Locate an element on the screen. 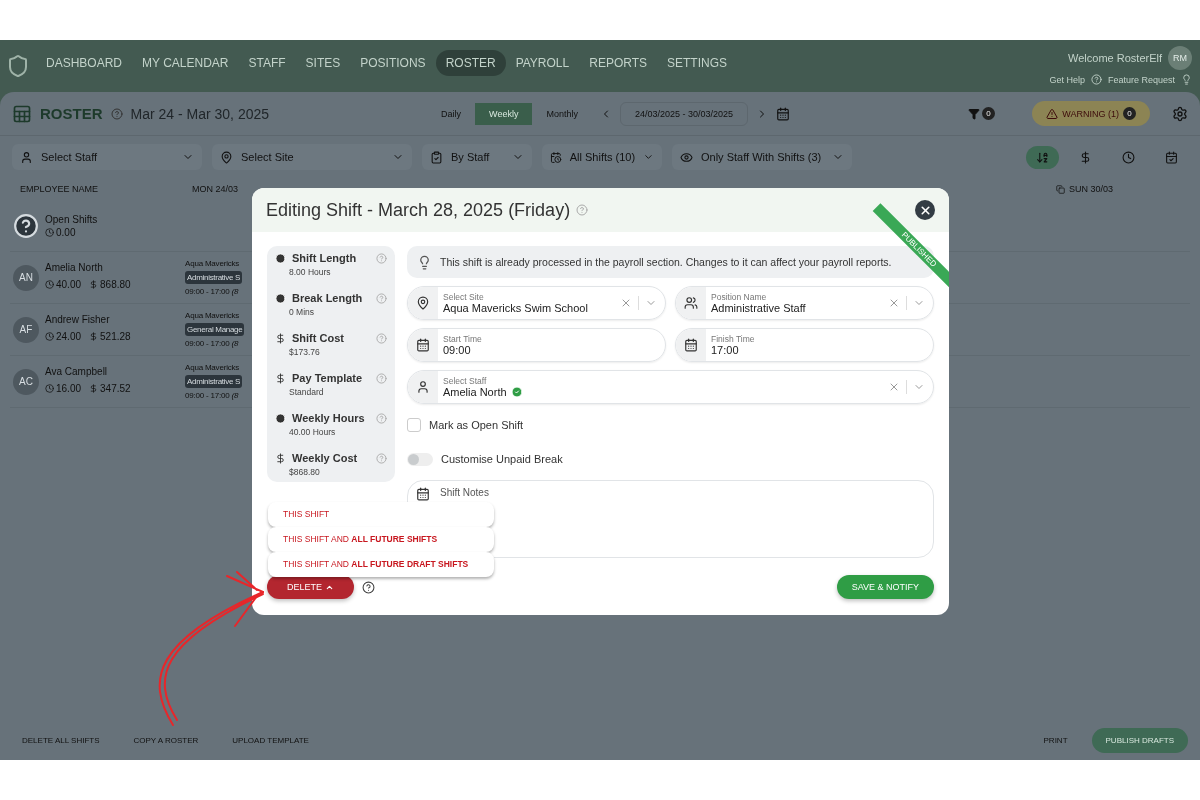 This screenshot has width=1200, height=800. delete-option: THIS SHIFT AND ALL FUTURE SHIFTS is located at coordinates (381, 539).